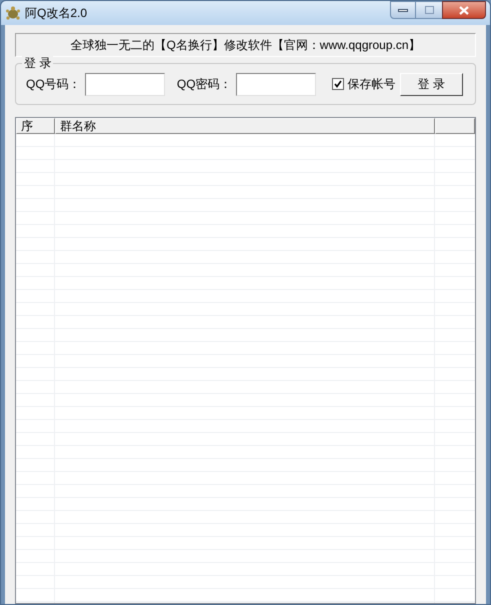 The width and height of the screenshot is (491, 605). What do you see at coordinates (53, 84) in the screenshot?
I see `qq-number-label: QQ号码：` at bounding box center [53, 84].